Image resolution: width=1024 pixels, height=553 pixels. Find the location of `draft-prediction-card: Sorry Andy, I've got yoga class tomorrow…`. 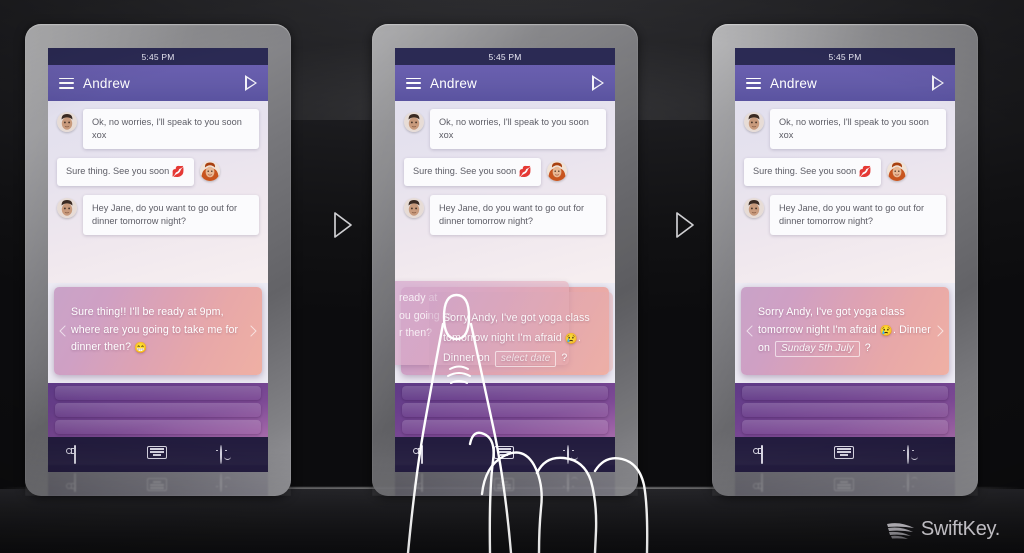

draft-prediction-card: Sorry Andy, I've got yoga class tomorrow… is located at coordinates (845, 331).